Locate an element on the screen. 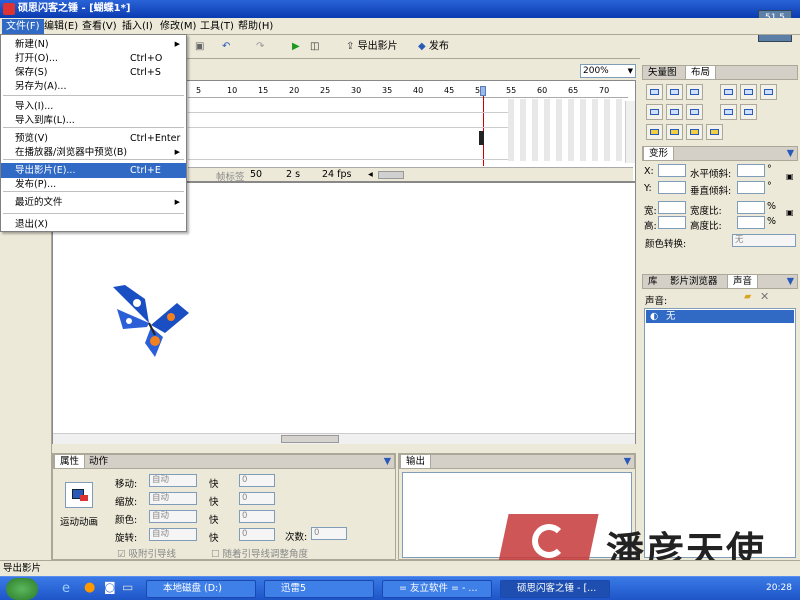 The height and width of the screenshot is (600, 800). stage-hscroll is located at coordinates (344, 438).